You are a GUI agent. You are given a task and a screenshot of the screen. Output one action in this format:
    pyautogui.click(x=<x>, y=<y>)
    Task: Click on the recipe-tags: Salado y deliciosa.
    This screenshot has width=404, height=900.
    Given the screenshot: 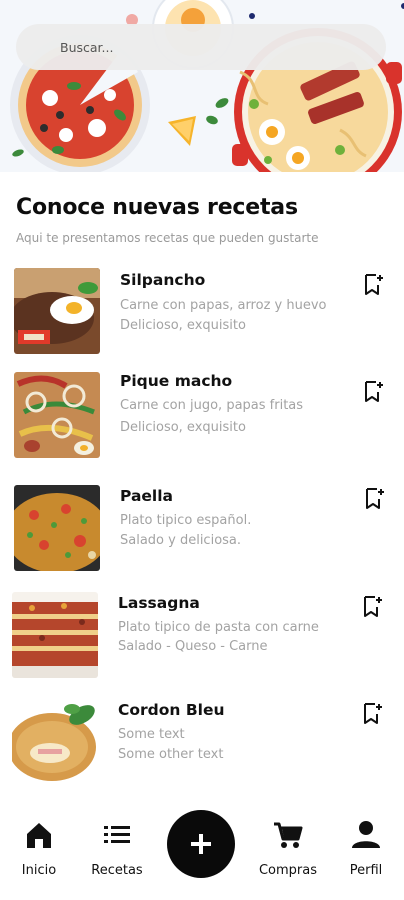 What is the action you would take?
    pyautogui.click(x=181, y=540)
    